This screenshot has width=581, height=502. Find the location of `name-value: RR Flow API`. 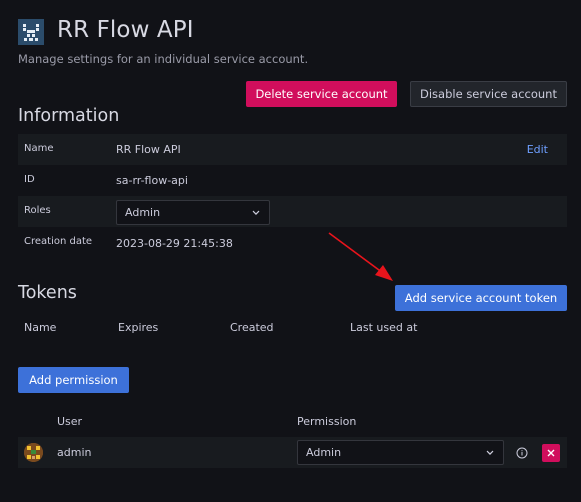

name-value: RR Flow API is located at coordinates (148, 149).